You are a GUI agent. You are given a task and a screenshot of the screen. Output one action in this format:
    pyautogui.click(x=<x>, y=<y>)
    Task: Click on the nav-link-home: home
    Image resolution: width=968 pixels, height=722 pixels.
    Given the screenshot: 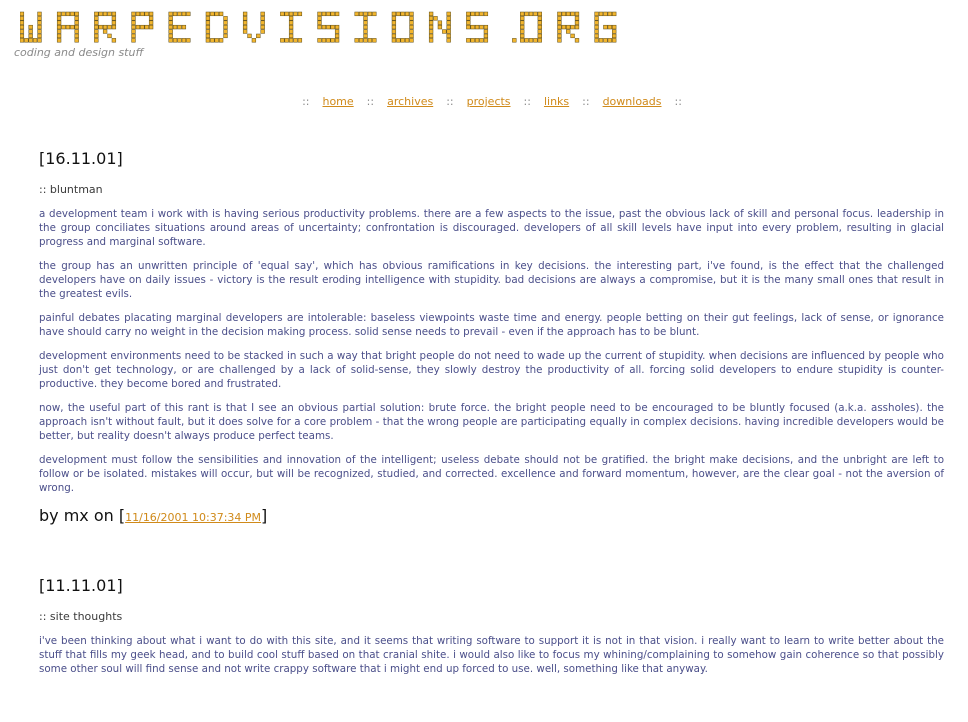 What is the action you would take?
    pyautogui.click(x=337, y=101)
    